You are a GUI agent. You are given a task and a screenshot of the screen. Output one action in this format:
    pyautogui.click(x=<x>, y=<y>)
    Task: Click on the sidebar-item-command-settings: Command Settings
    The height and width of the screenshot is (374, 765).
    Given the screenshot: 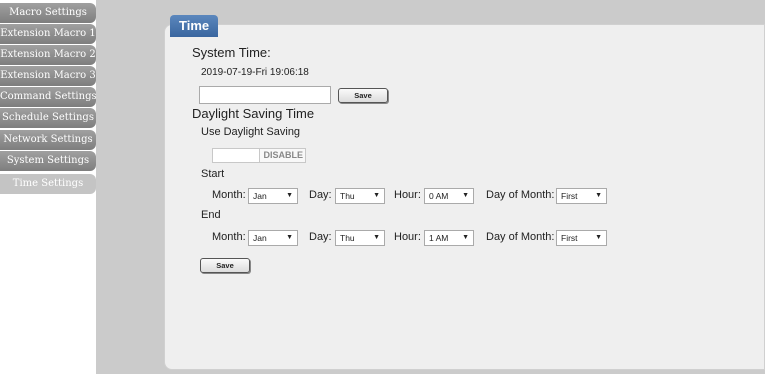 What is the action you would take?
    pyautogui.click(x=48, y=97)
    